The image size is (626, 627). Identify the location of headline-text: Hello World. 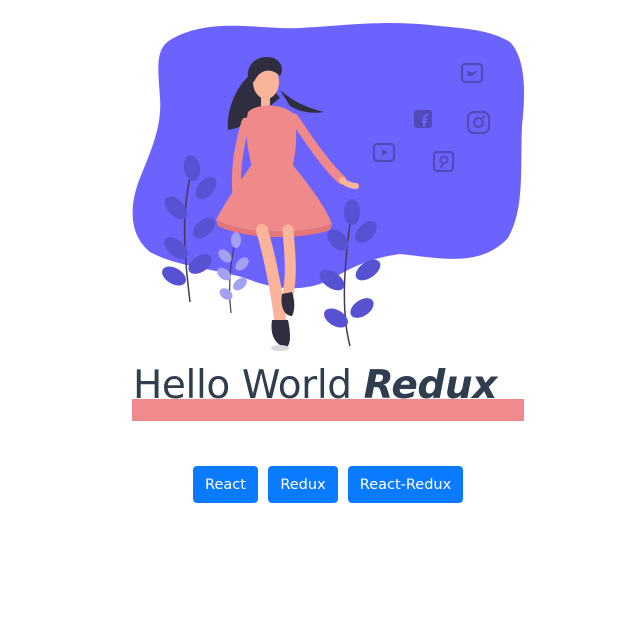
(242, 385).